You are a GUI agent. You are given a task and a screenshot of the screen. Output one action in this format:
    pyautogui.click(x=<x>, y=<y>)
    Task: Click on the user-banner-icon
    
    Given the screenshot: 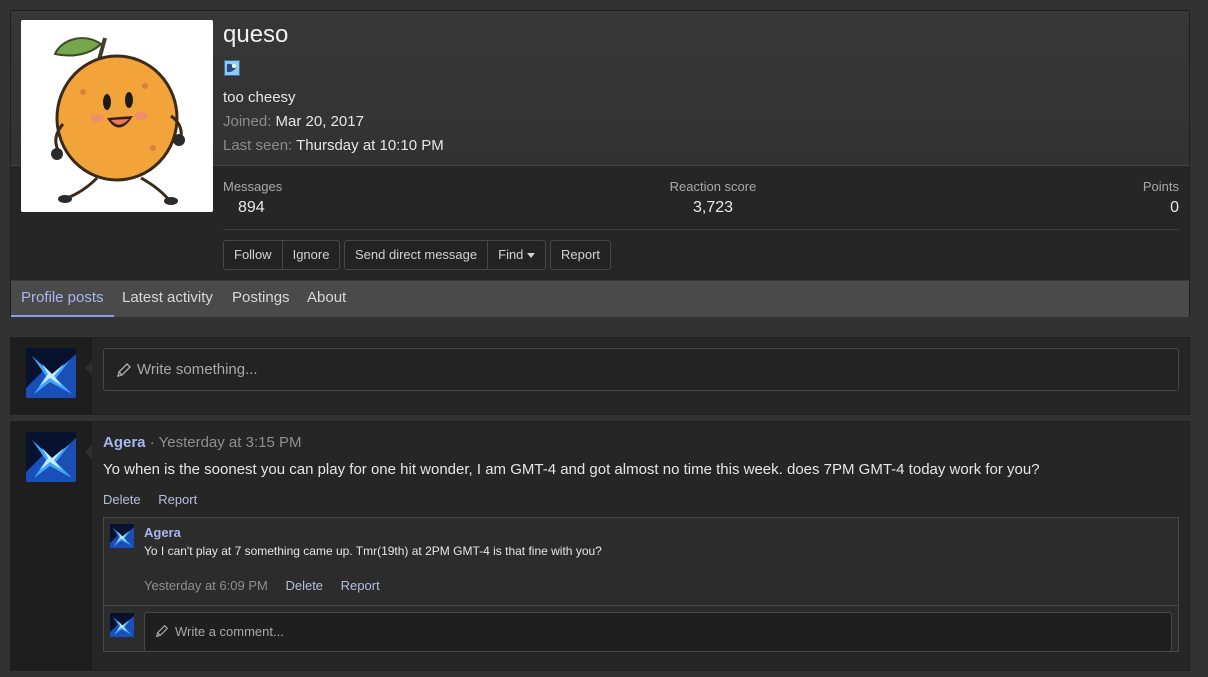 What is the action you would take?
    pyautogui.click(x=232, y=68)
    